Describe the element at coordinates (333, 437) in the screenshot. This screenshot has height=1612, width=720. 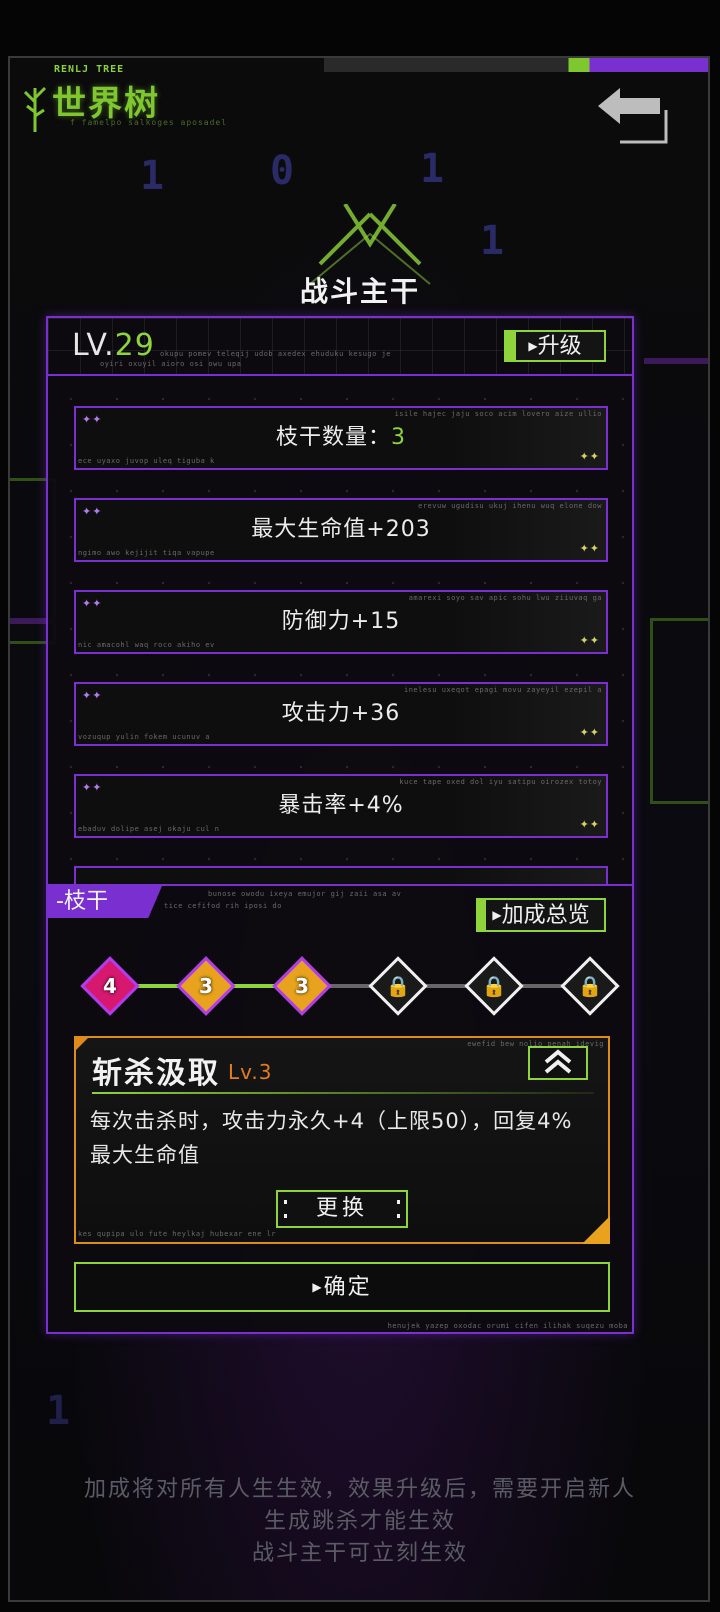
I see `stat-label: 枝干数量：` at that location.